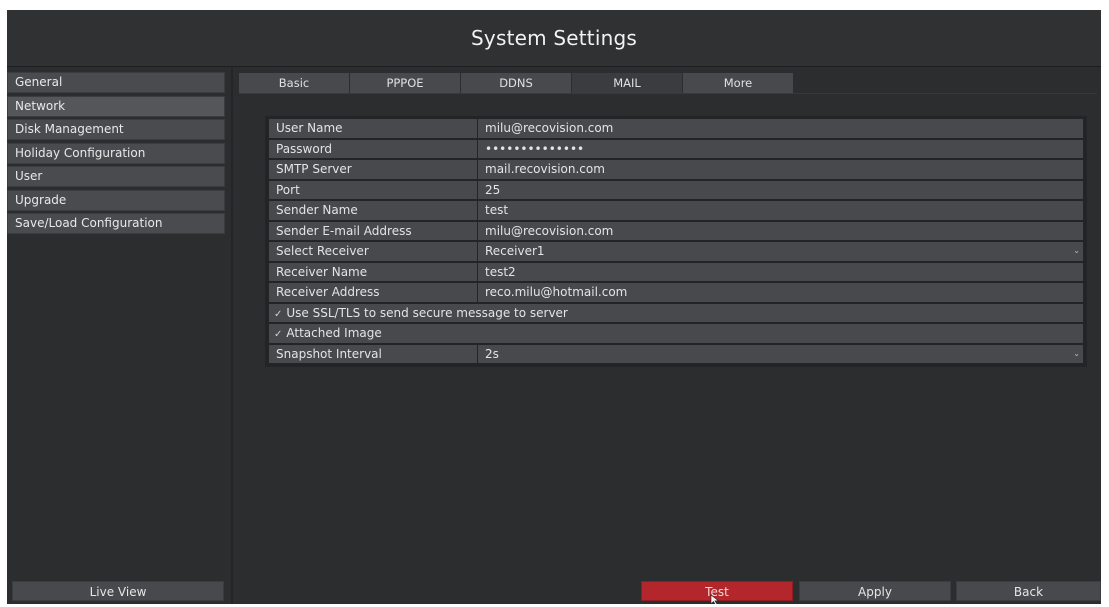  What do you see at coordinates (373, 271) in the screenshot?
I see `receiver-name-label: Receiver Name` at bounding box center [373, 271].